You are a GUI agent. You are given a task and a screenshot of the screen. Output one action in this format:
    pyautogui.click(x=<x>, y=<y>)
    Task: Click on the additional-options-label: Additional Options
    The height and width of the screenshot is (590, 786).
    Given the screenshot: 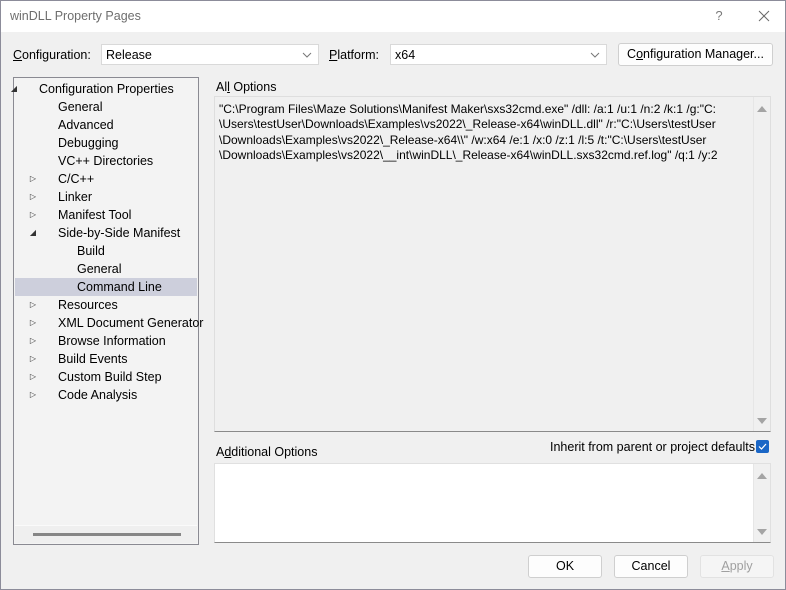 What is the action you would take?
    pyautogui.click(x=267, y=452)
    